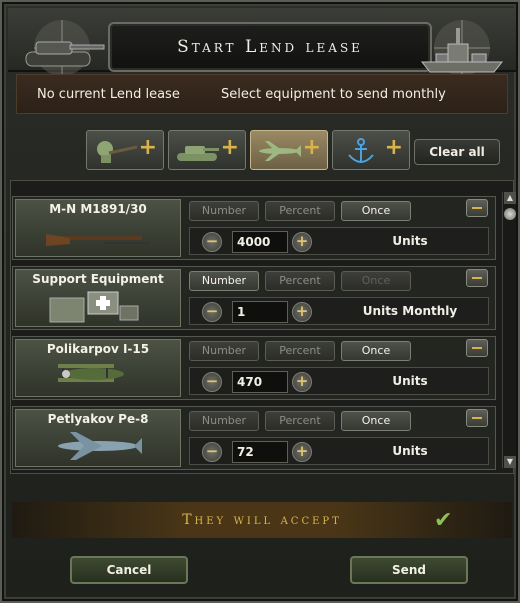  I want to click on equipment-card: Polikarpov I-15, so click(98, 368).